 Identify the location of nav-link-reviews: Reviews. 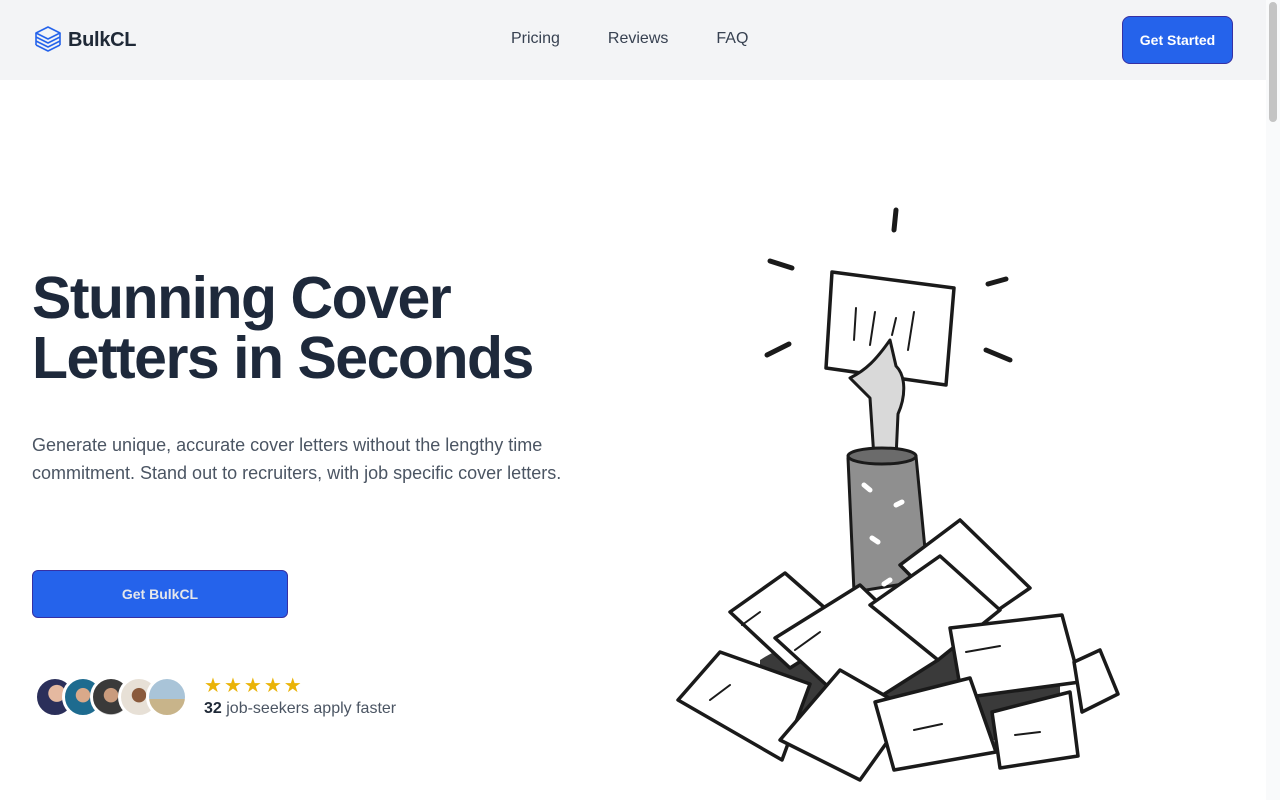
(638, 39).